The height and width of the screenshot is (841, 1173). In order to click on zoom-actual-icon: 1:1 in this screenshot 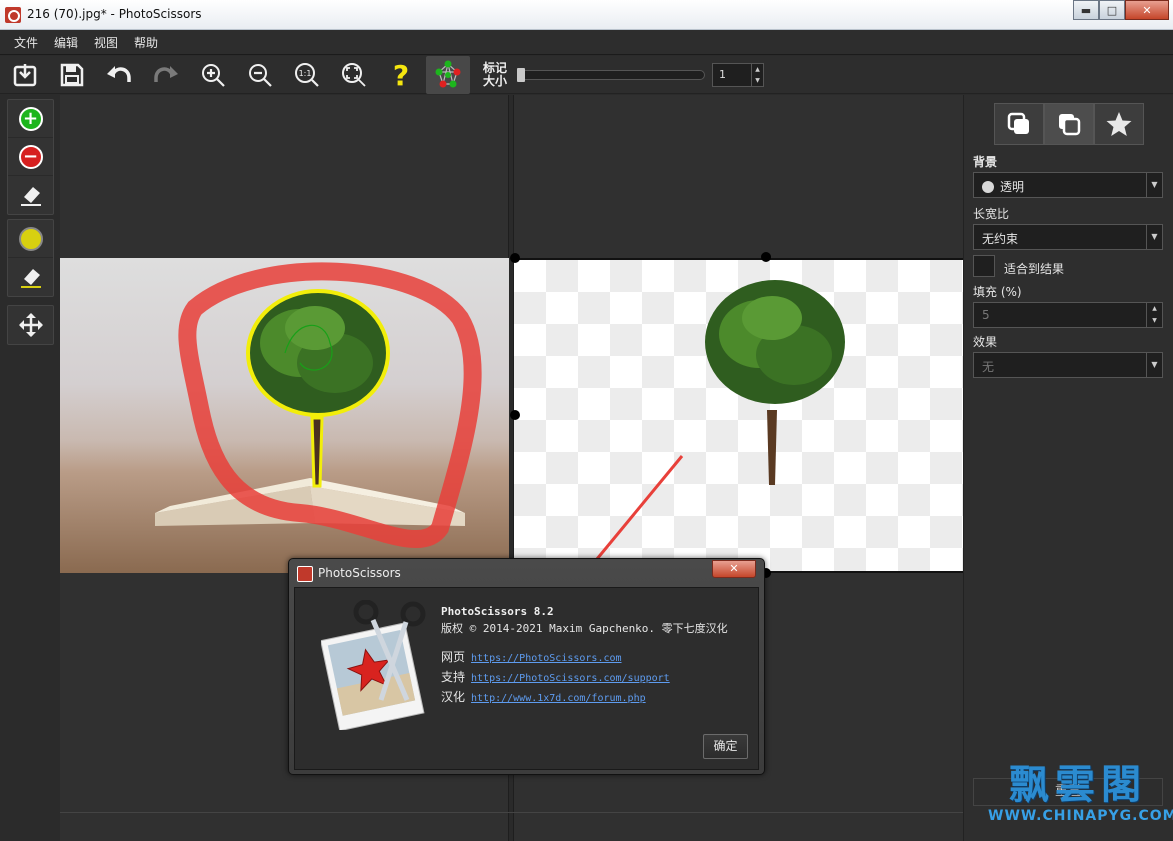, I will do `click(307, 75)`.